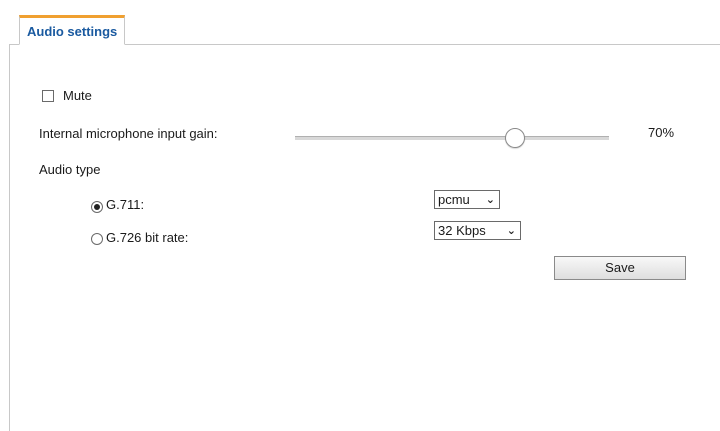  Describe the element at coordinates (514, 138) in the screenshot. I see `gain-slider-thumb` at that location.